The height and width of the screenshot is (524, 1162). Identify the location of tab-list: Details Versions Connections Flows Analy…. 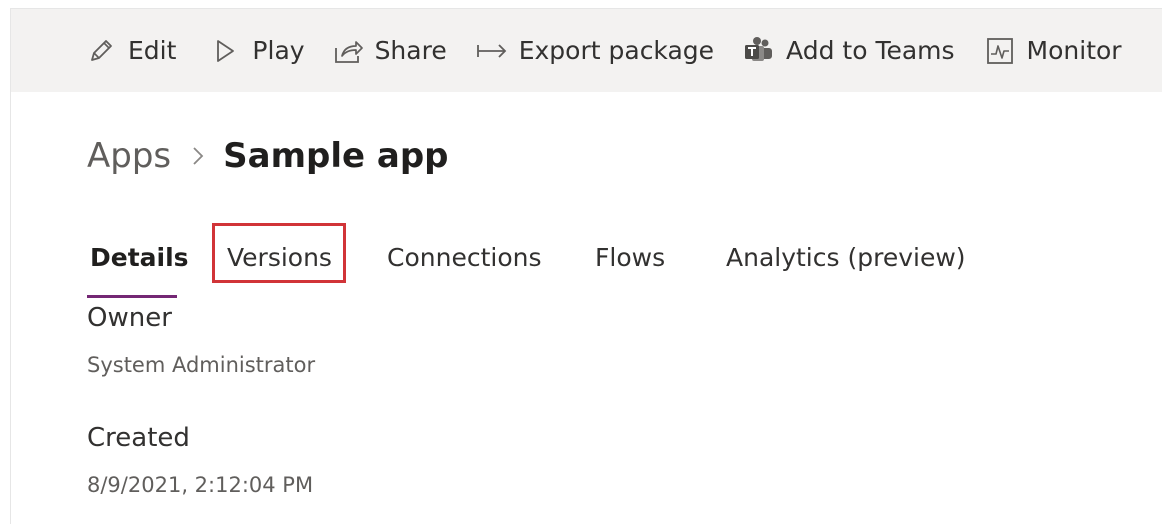
(587, 262).